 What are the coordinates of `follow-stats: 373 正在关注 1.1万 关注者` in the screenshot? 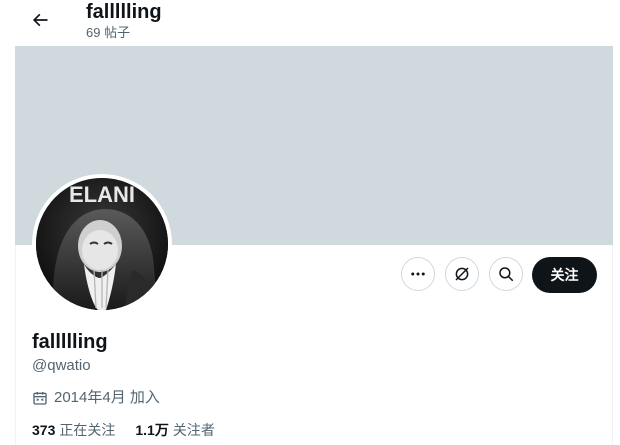 It's located at (133, 430).